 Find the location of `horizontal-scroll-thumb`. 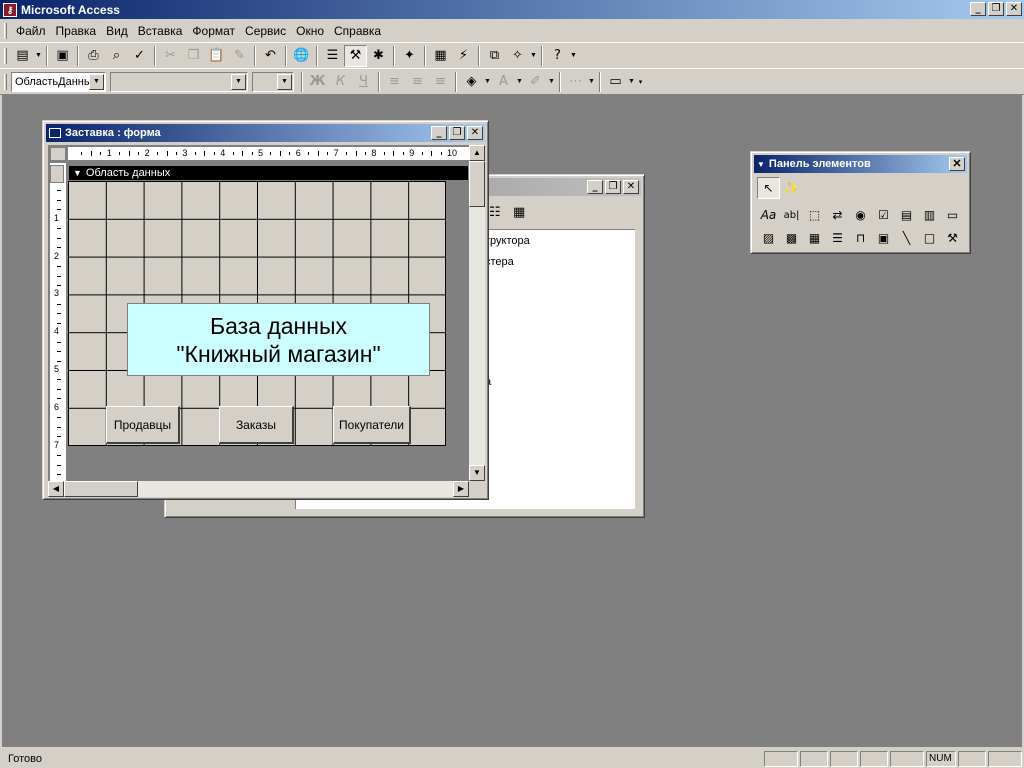

horizontal-scroll-thumb is located at coordinates (101, 489).